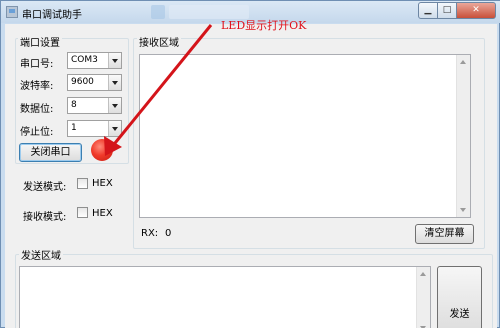  Describe the element at coordinates (102, 213) in the screenshot. I see `receive-hex-label: HEX` at that location.